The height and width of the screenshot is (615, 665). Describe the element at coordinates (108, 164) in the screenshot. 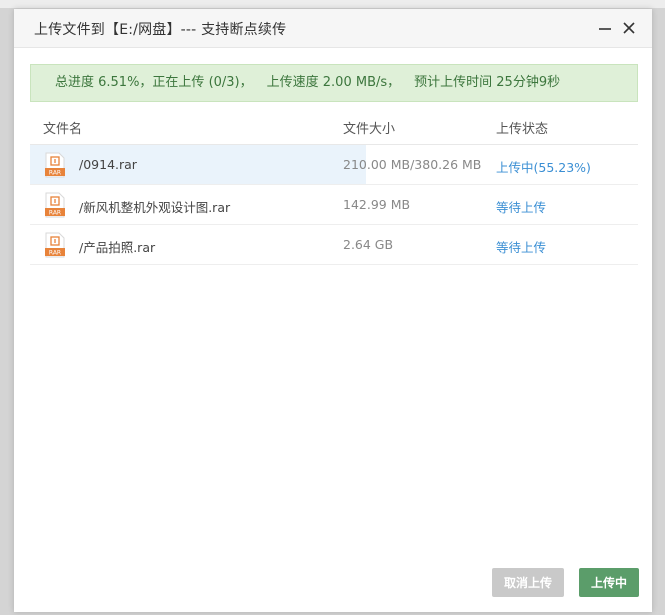

I see `file-name: /0914.rar` at that location.